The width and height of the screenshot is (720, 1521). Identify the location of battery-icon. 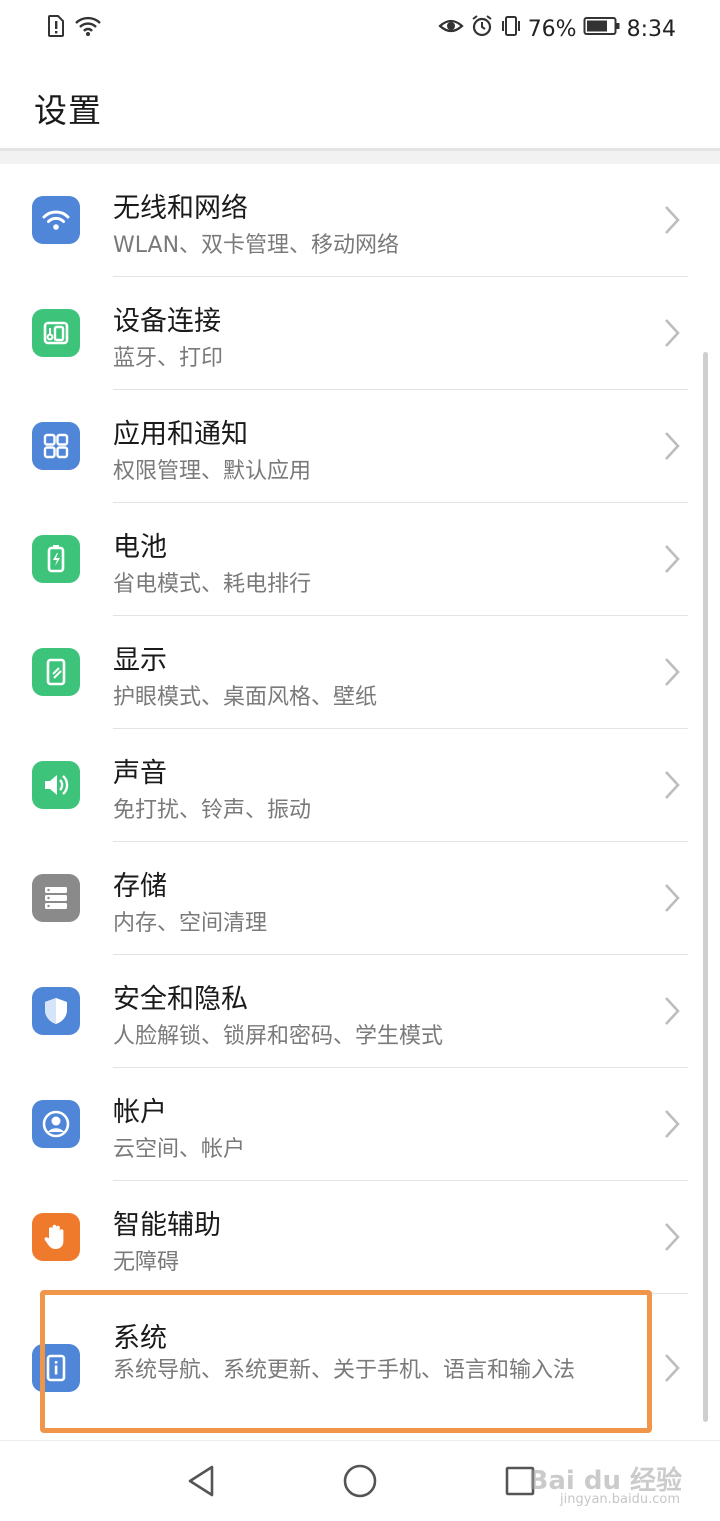
(602, 30).